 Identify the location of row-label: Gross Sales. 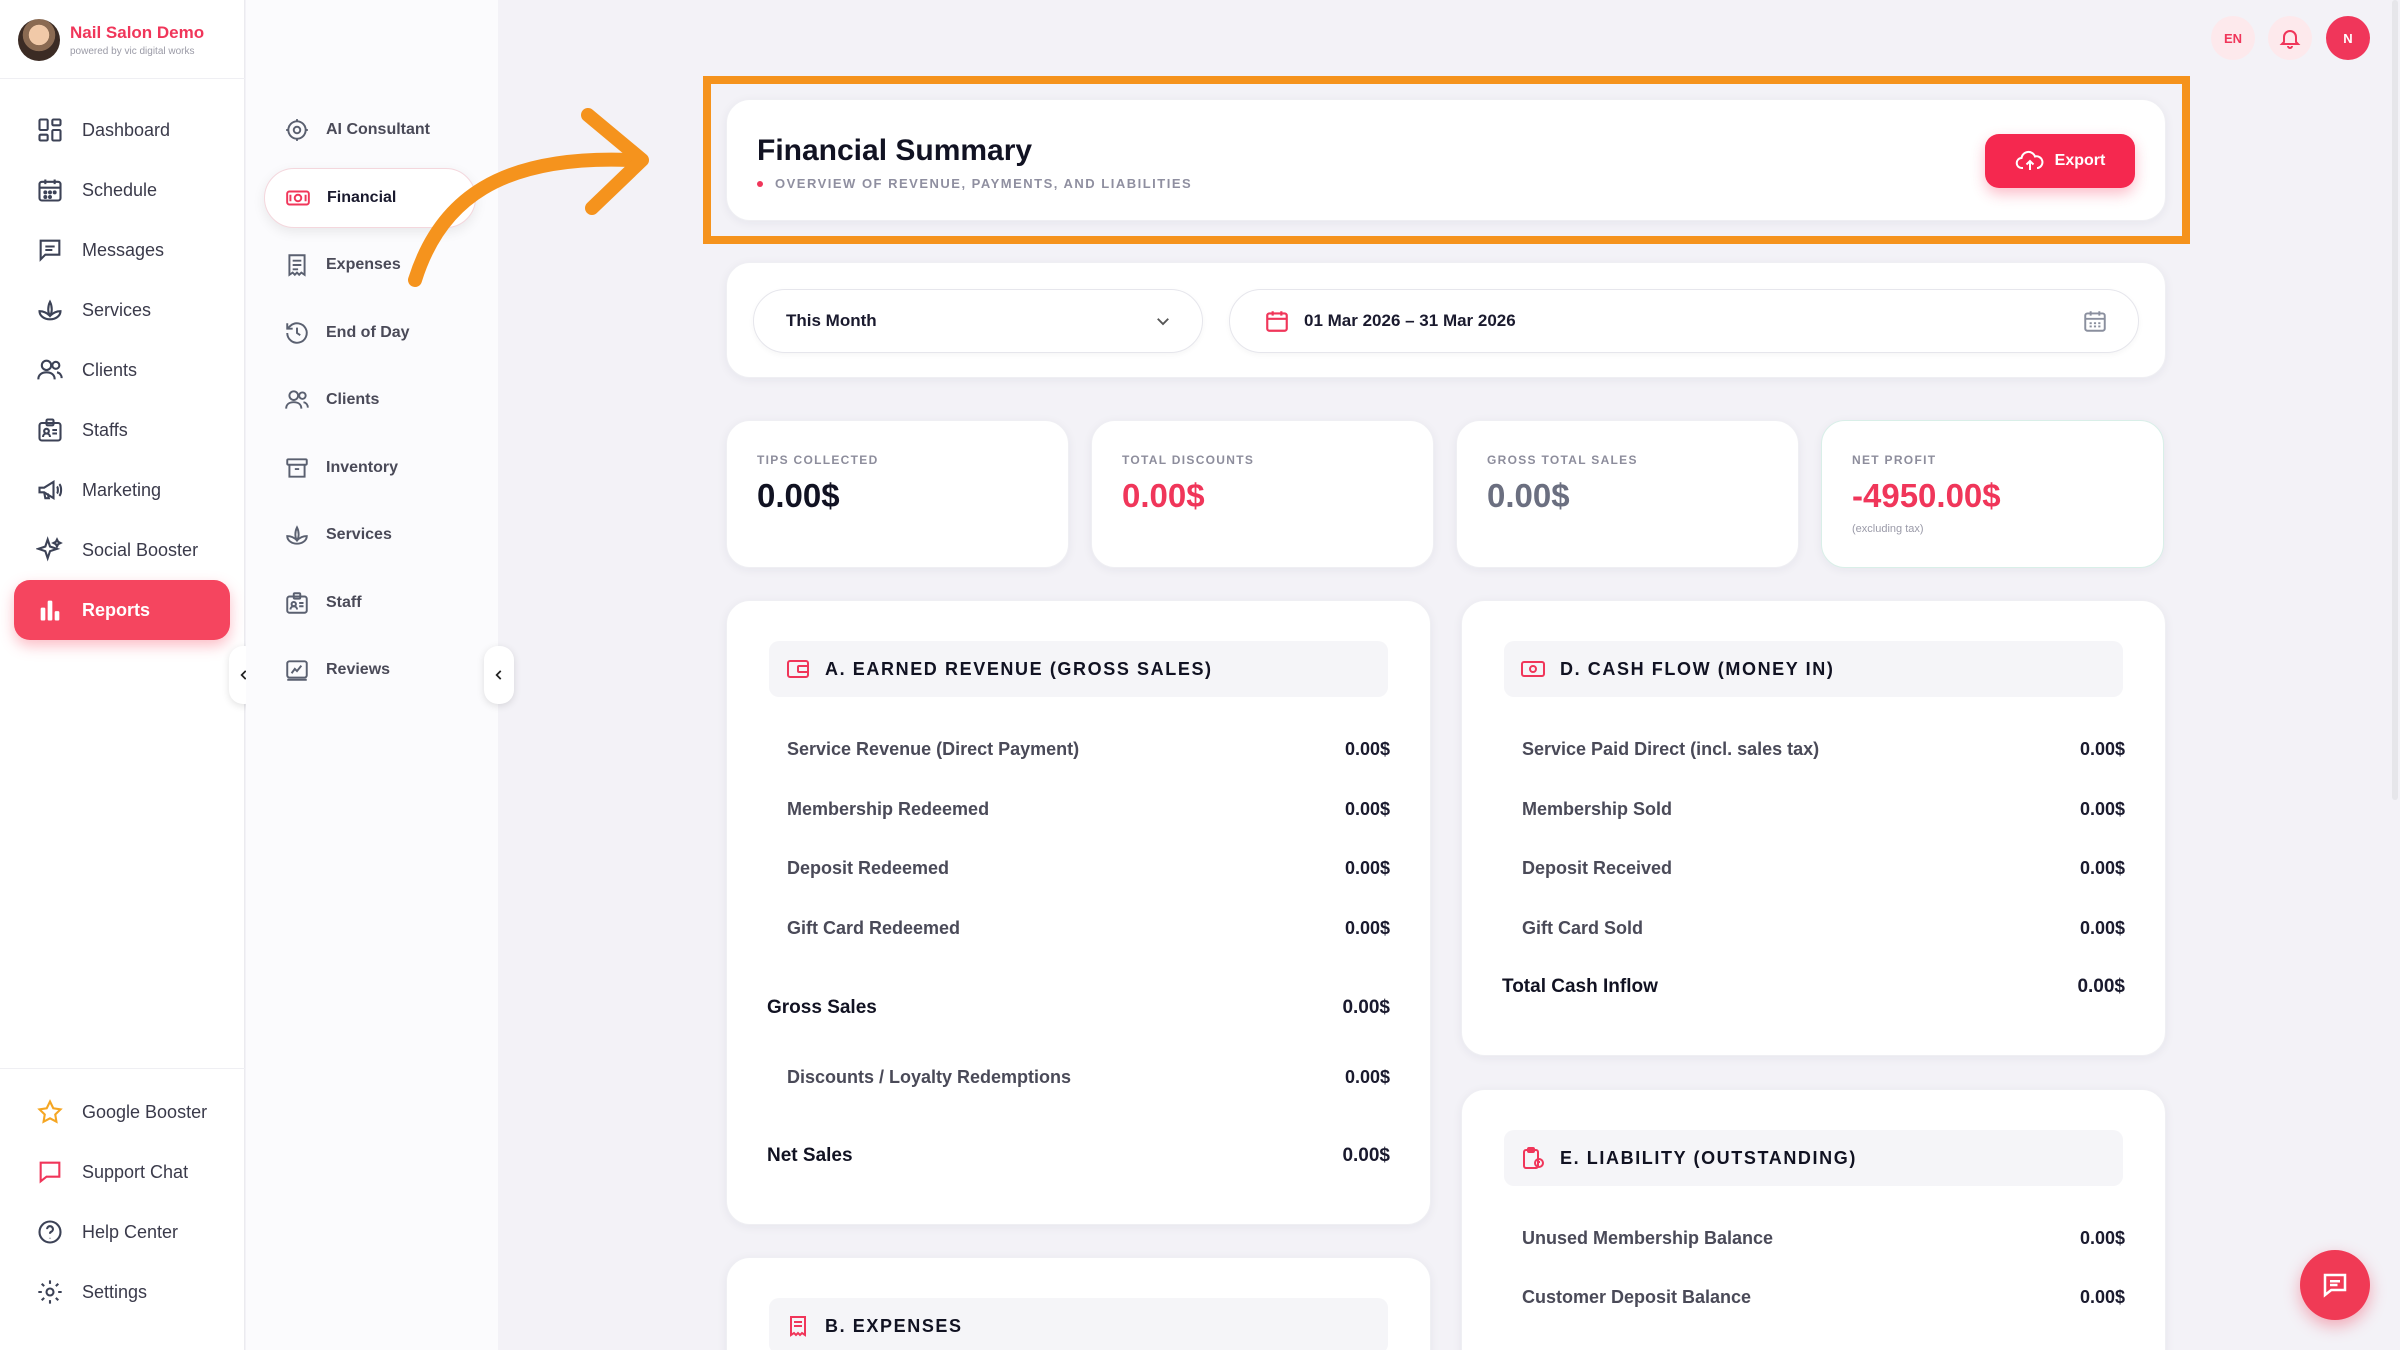
(822, 1007).